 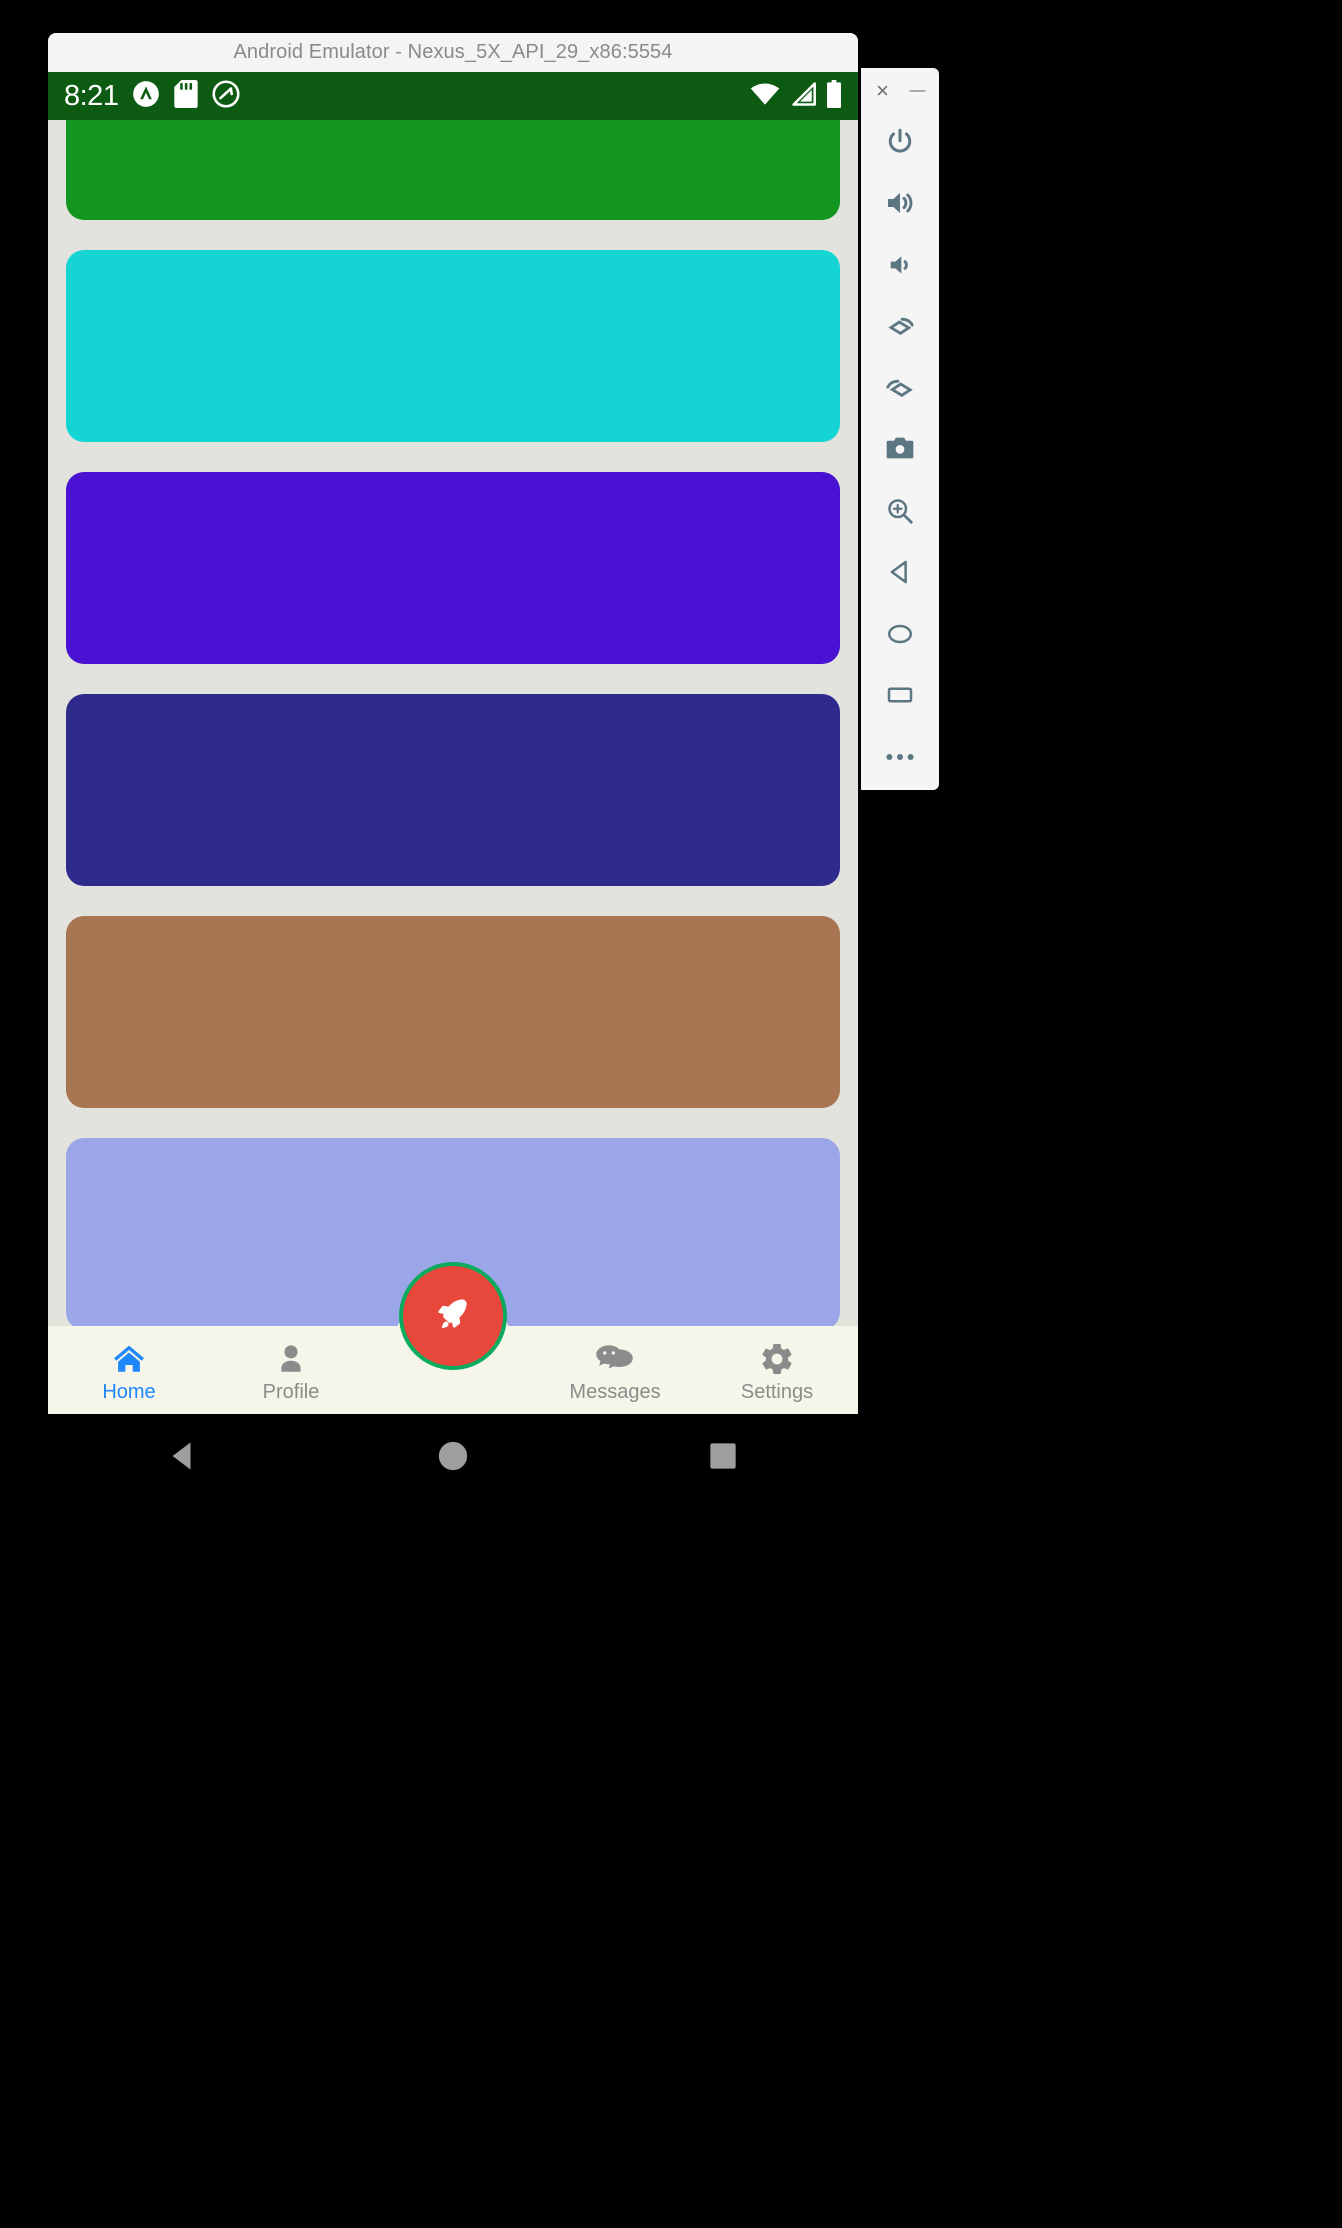 I want to click on zoom-in-icon, so click(x=900, y=513).